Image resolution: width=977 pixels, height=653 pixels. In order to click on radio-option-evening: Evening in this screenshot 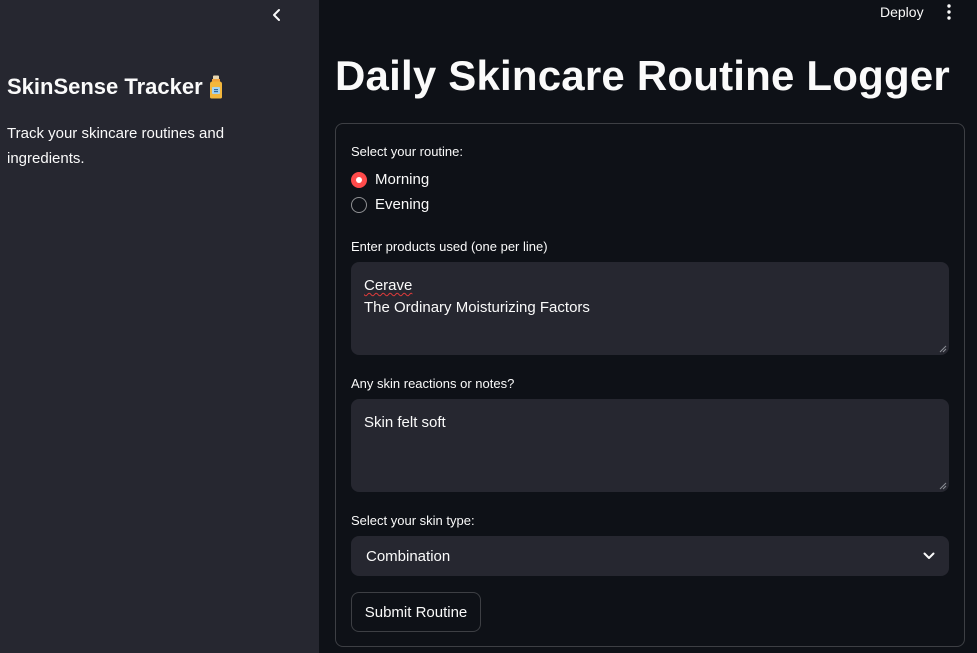, I will do `click(390, 204)`.